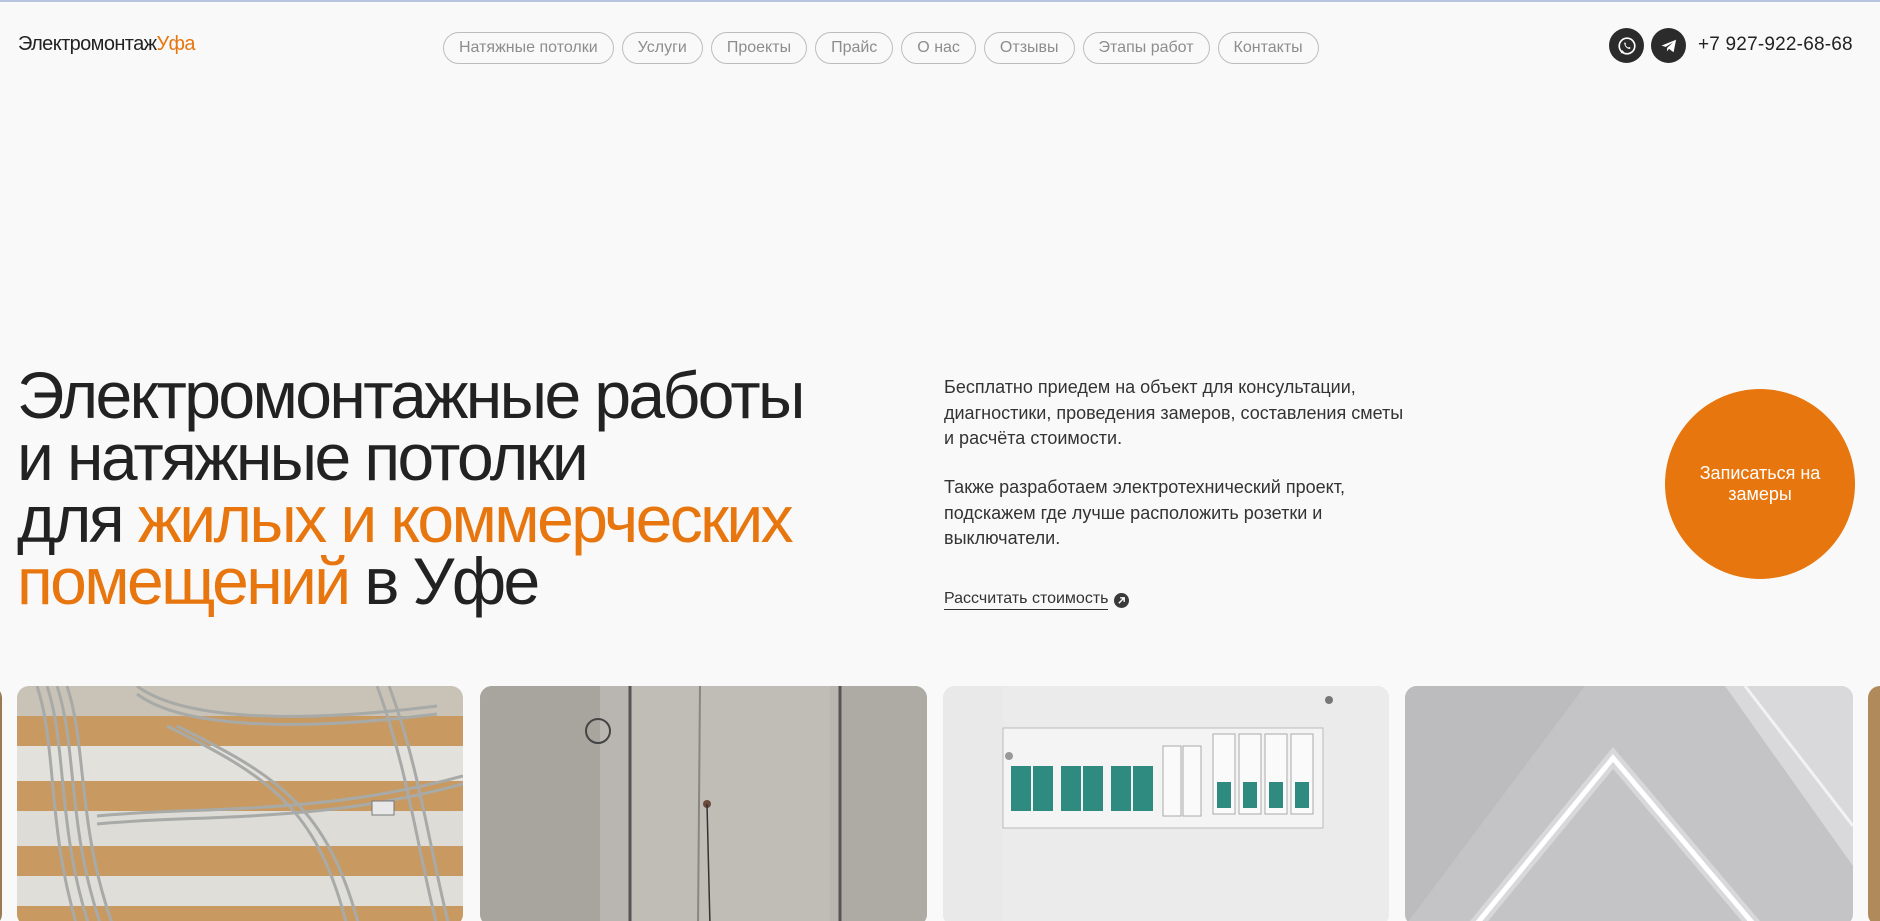 This screenshot has width=1880, height=921. I want to click on nav-item-price: Прайс, so click(854, 48).